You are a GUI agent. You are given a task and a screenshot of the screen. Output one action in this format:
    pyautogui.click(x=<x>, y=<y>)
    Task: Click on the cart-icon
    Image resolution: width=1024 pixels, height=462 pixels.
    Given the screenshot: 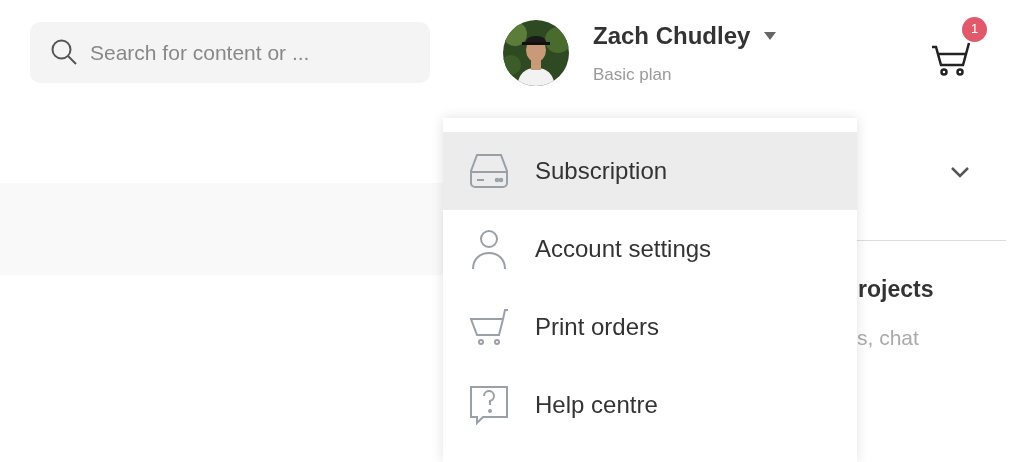 What is the action you would take?
    pyautogui.click(x=489, y=327)
    